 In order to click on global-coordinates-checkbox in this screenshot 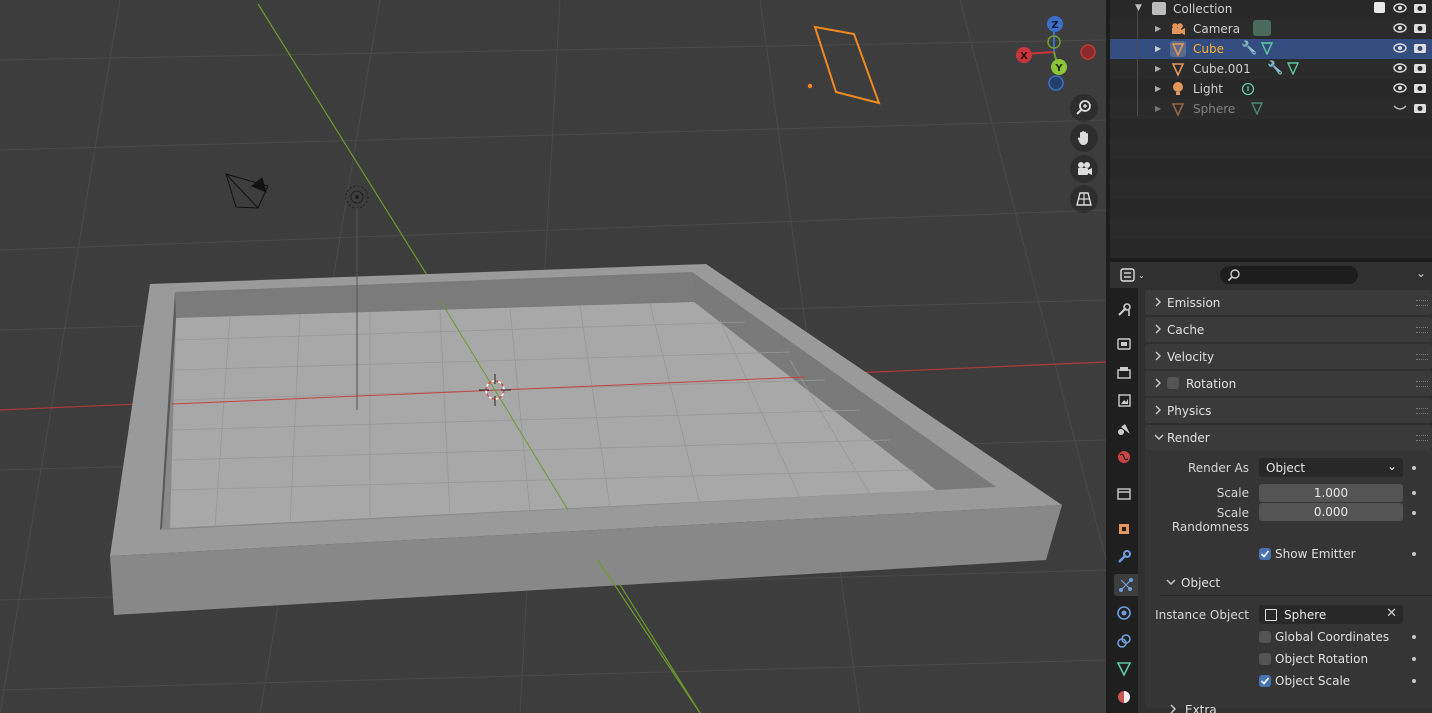, I will do `click(1265, 637)`.